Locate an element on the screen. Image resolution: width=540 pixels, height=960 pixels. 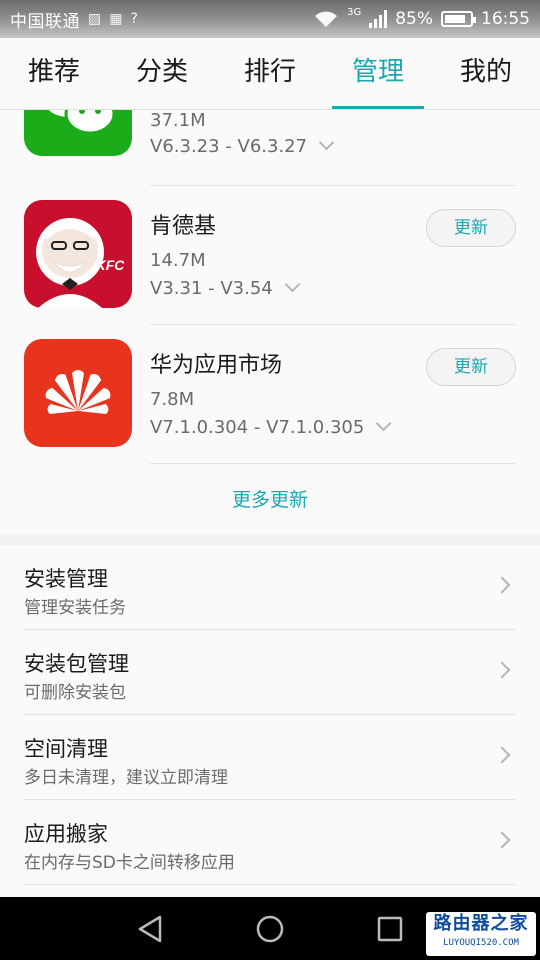
menu-item-install-manage: 安装管理 管理安装任务 is located at coordinates (270, 587).